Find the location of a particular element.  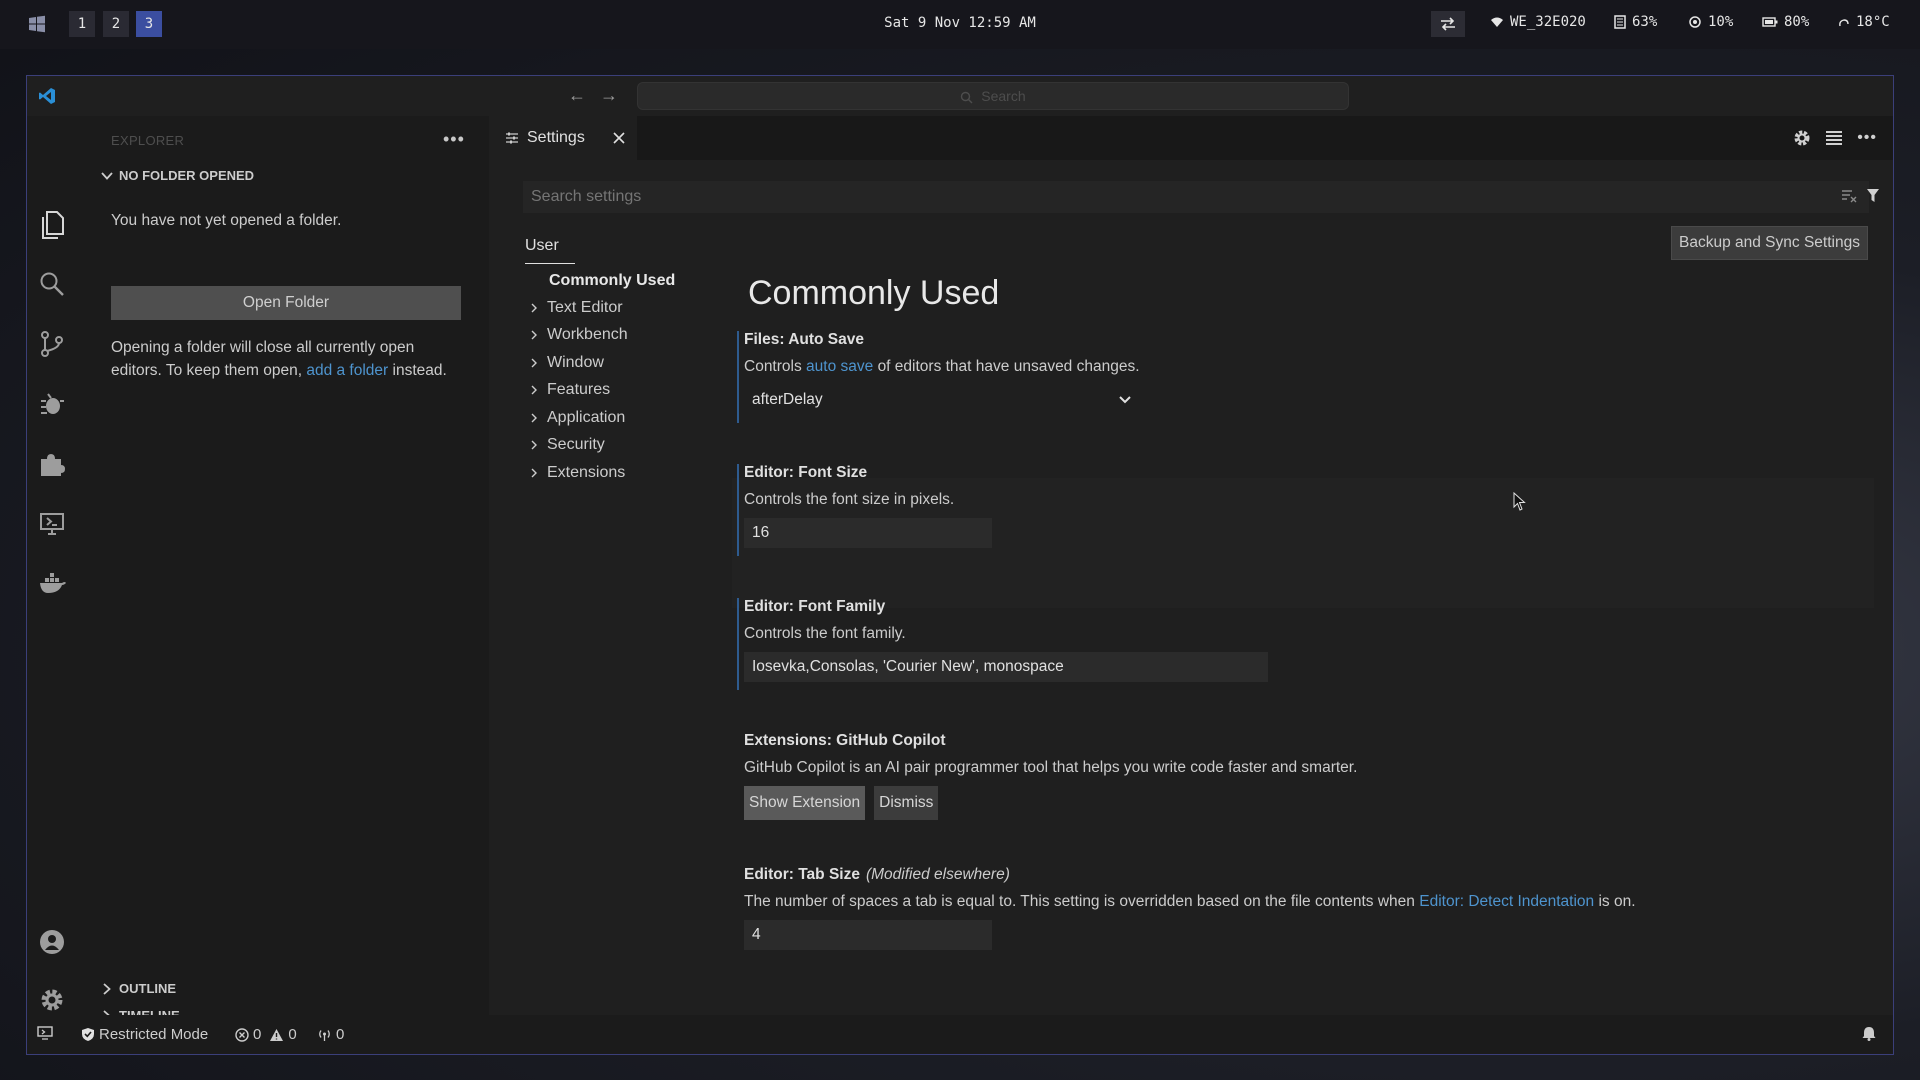

backup-sync-button: Backup and Sync Settings is located at coordinates (1769, 243).